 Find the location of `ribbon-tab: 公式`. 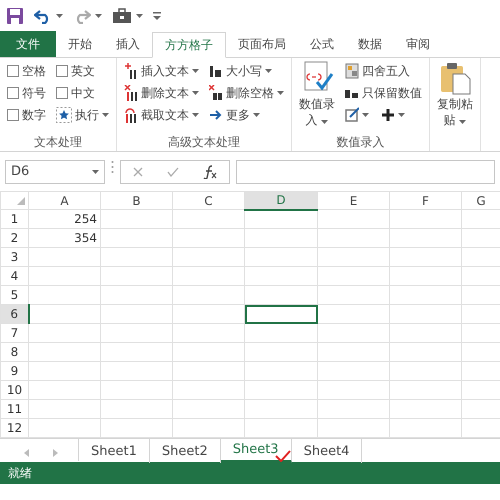

ribbon-tab: 公式 is located at coordinates (322, 44).